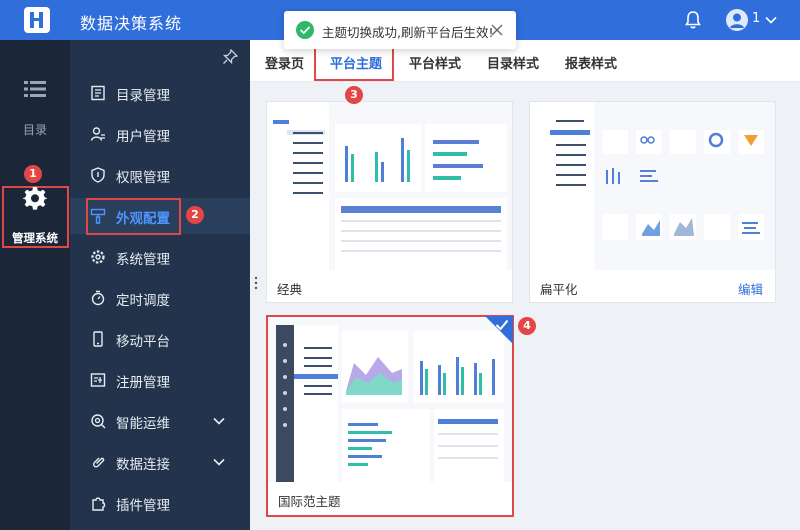 Image resolution: width=800 pixels, height=530 pixels. Describe the element at coordinates (35, 89) in the screenshot. I see `list-icon` at that location.